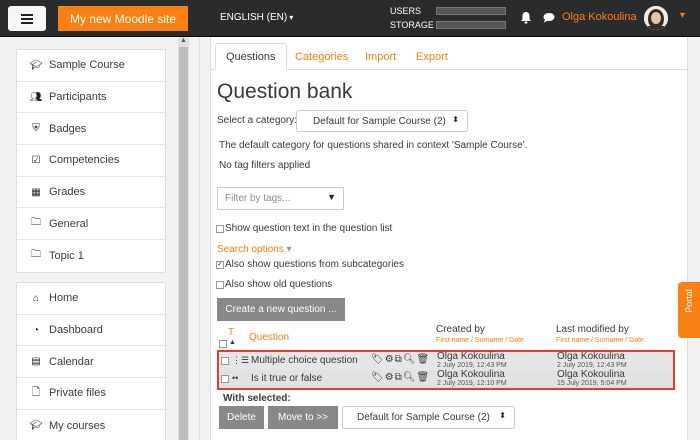 The width and height of the screenshot is (700, 440). I want to click on move-to-button: Move to >>, so click(303, 417).